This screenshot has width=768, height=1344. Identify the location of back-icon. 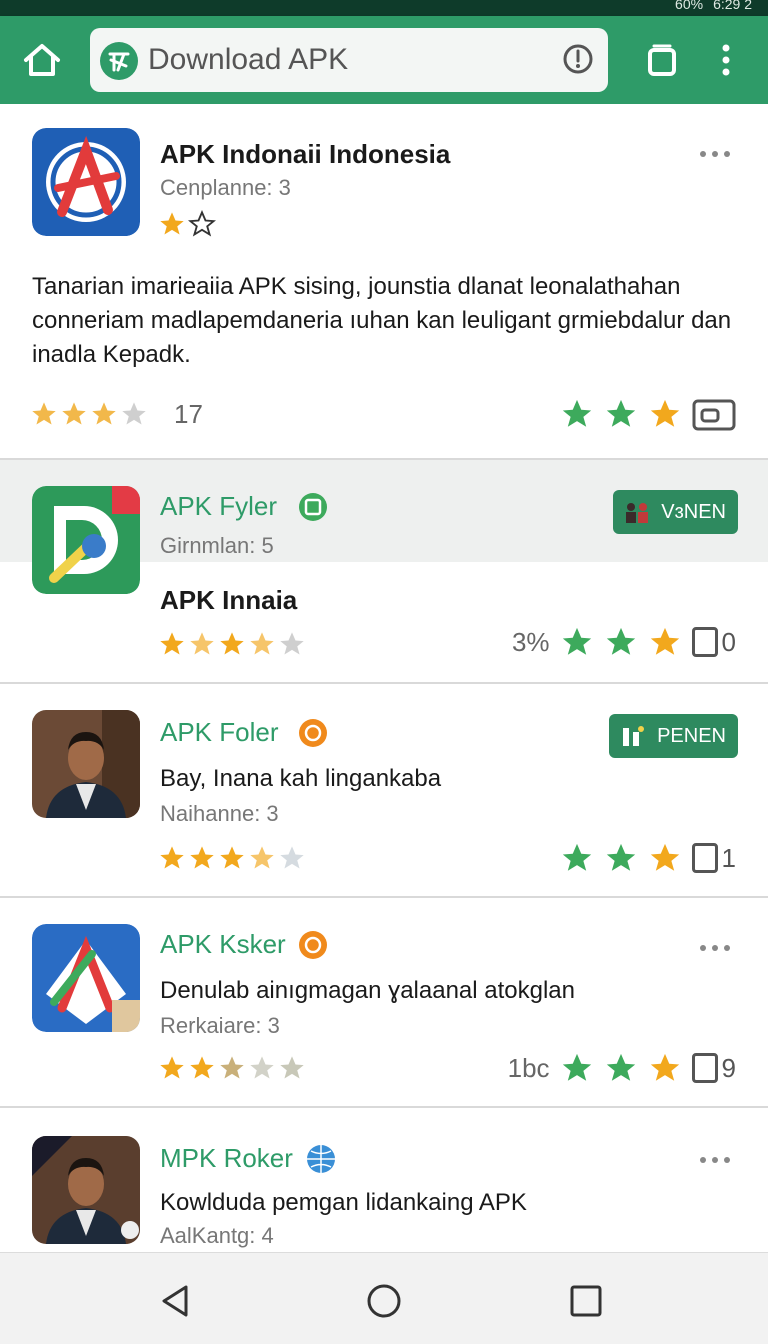
(176, 1301).